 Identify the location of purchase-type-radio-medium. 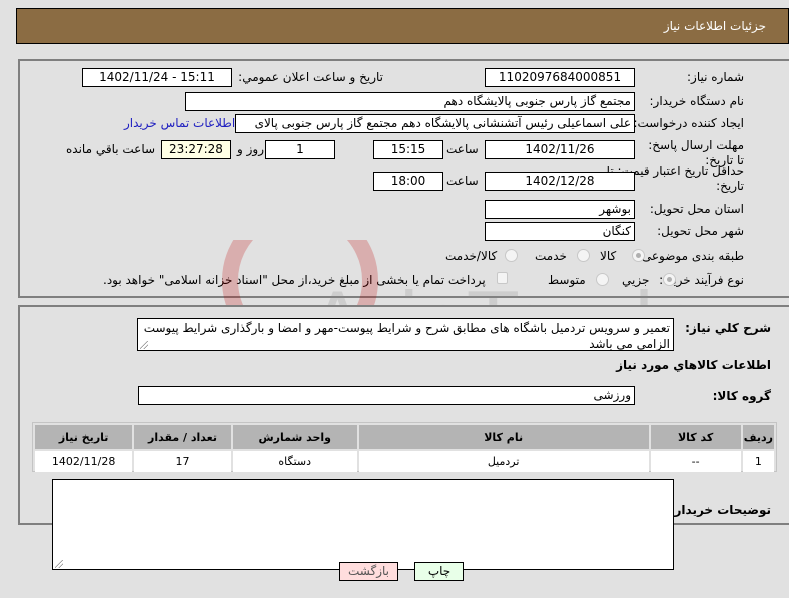
(602, 279).